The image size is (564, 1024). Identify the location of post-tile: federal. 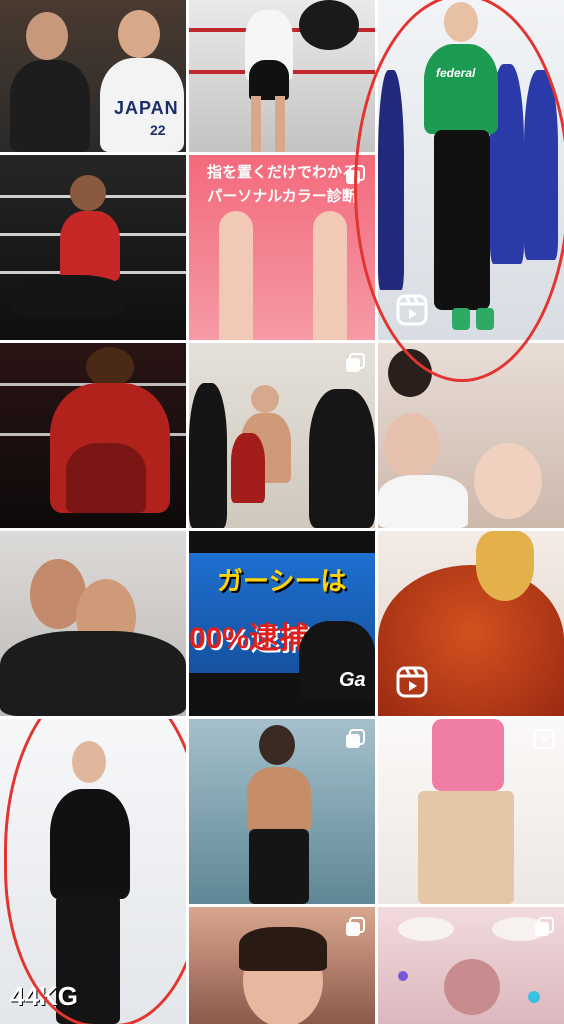
(471, 170).